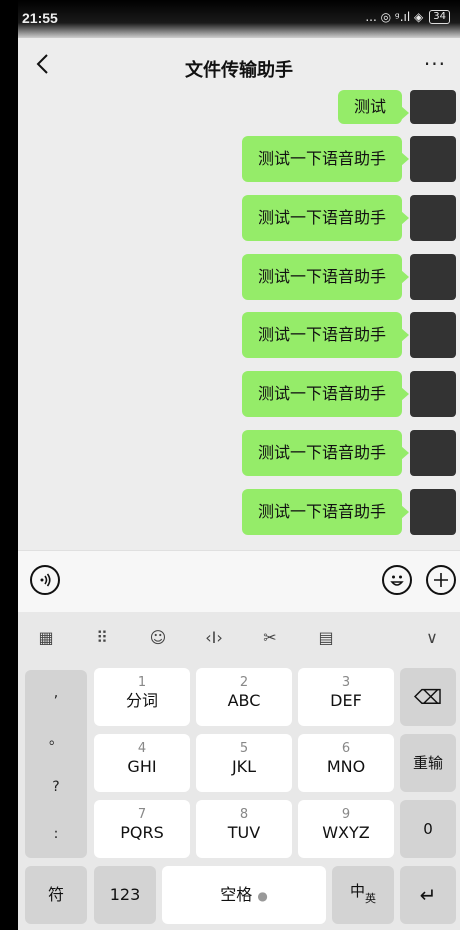 The image size is (460, 930). Describe the element at coordinates (346, 832) in the screenshot. I see `key-letters: WXYZ` at that location.